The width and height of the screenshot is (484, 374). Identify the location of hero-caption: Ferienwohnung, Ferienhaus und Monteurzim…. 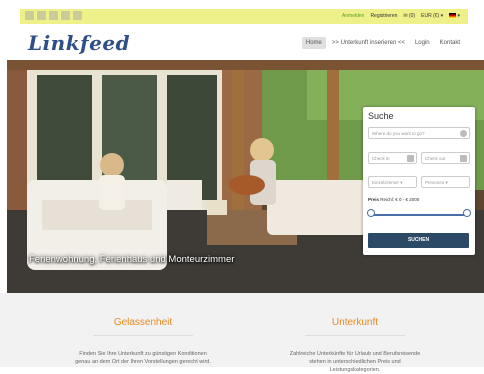
(132, 259).